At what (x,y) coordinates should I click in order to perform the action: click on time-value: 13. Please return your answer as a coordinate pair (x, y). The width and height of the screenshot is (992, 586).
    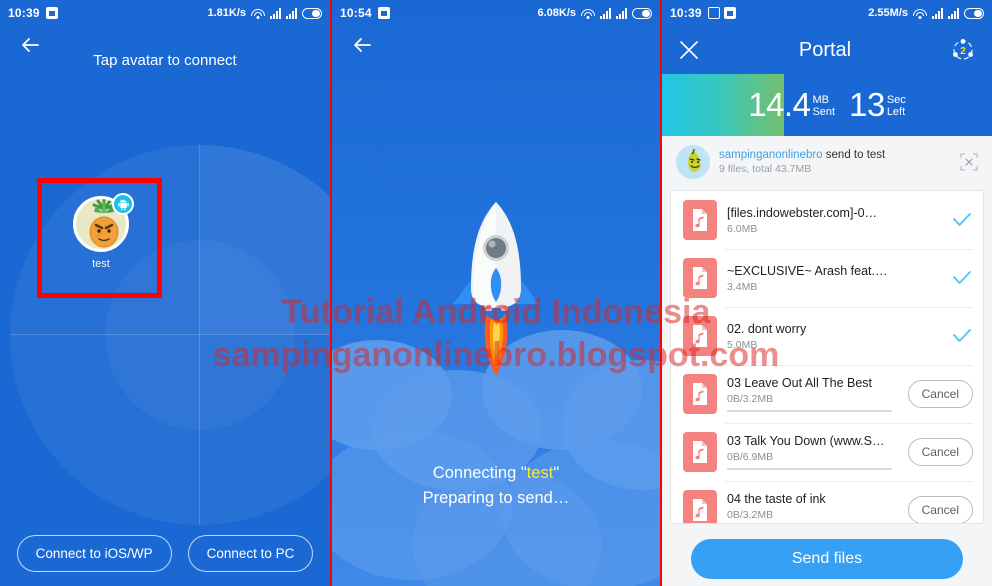
    Looking at the image, I should click on (867, 104).